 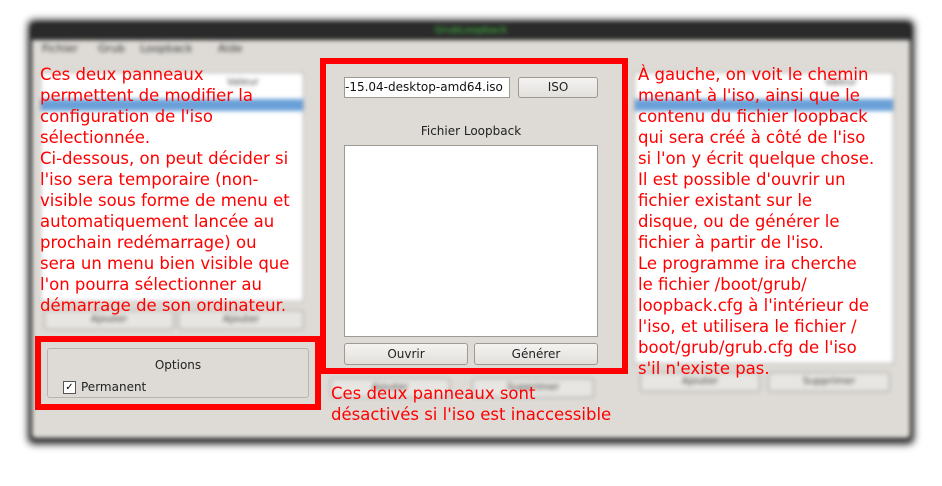 What do you see at coordinates (178, 365) in the screenshot?
I see `options-title: Options` at bounding box center [178, 365].